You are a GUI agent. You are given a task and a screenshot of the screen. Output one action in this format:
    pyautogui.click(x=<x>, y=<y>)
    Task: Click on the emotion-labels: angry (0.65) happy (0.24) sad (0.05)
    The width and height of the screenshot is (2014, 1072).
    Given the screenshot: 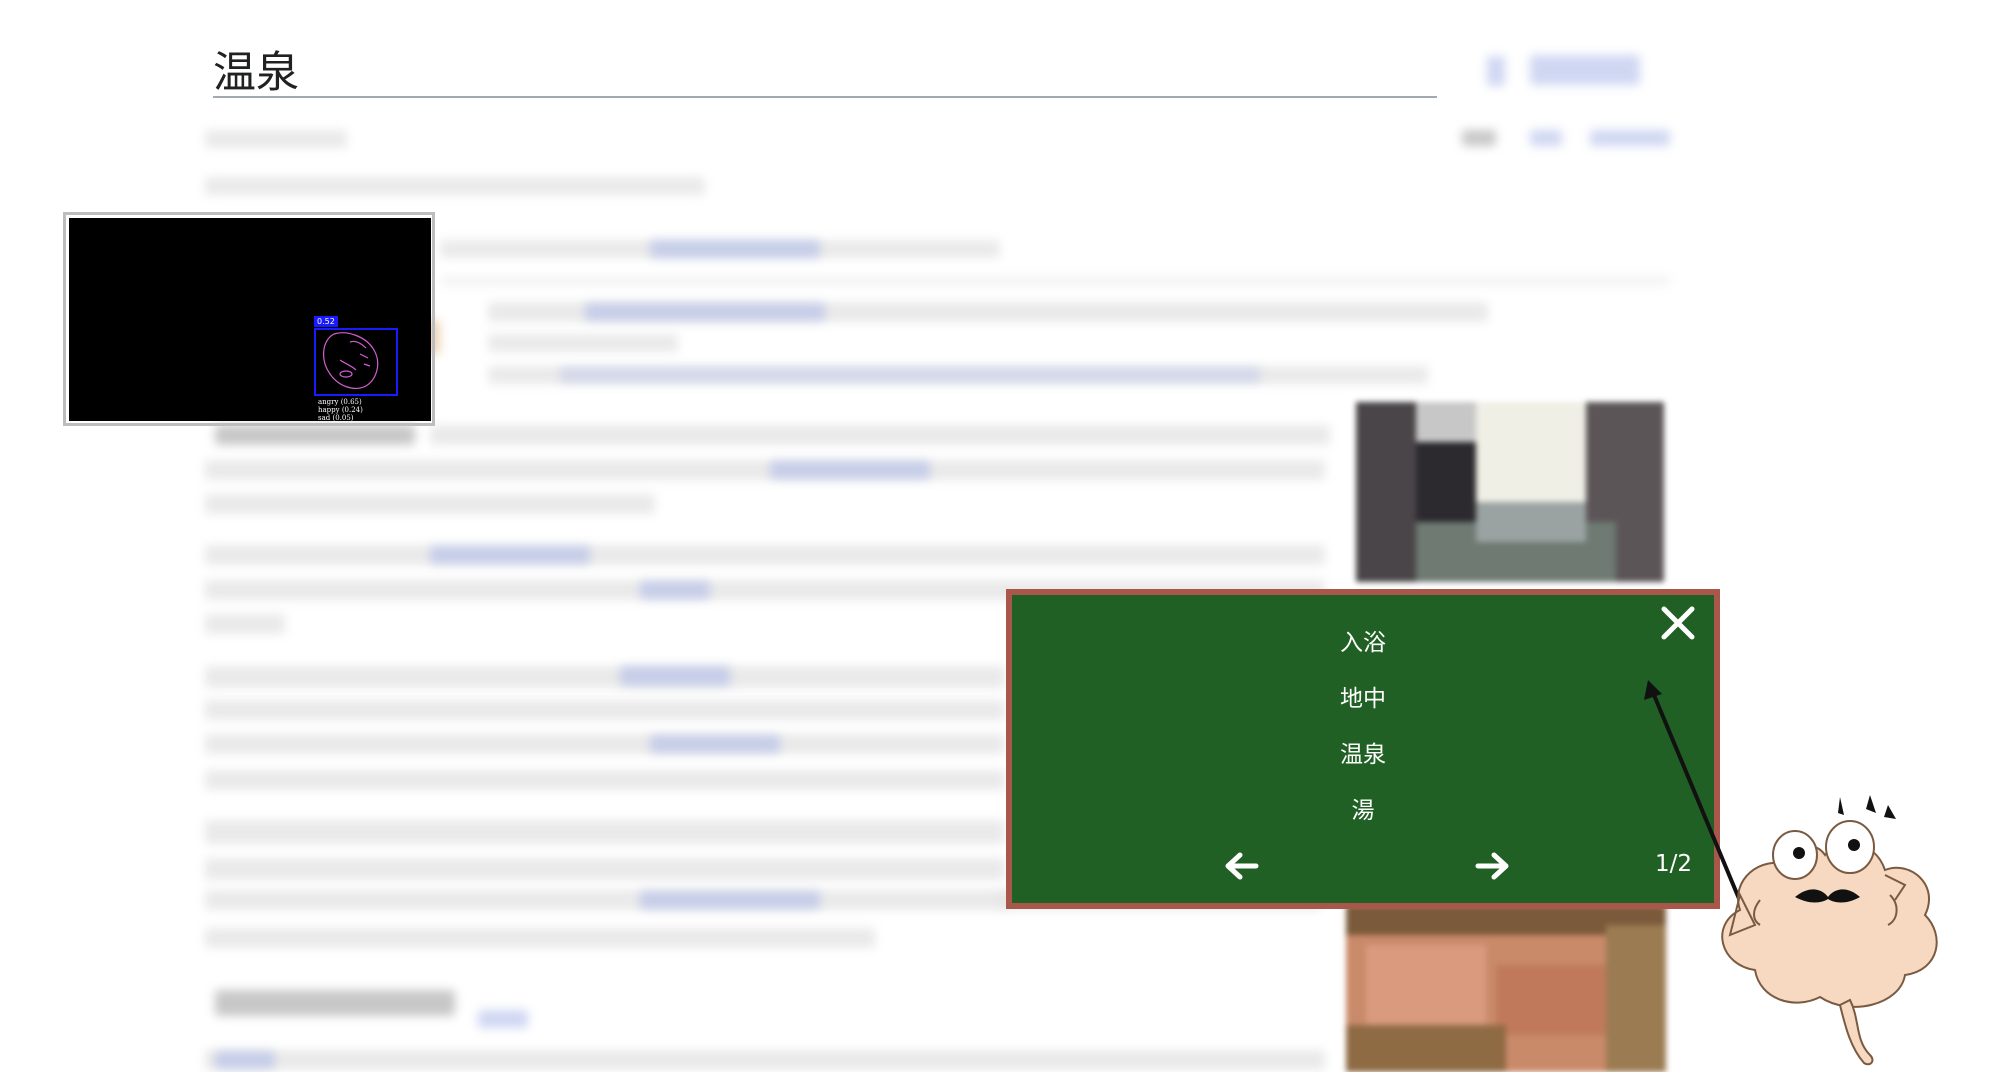 What is the action you would take?
    pyautogui.click(x=340, y=410)
    